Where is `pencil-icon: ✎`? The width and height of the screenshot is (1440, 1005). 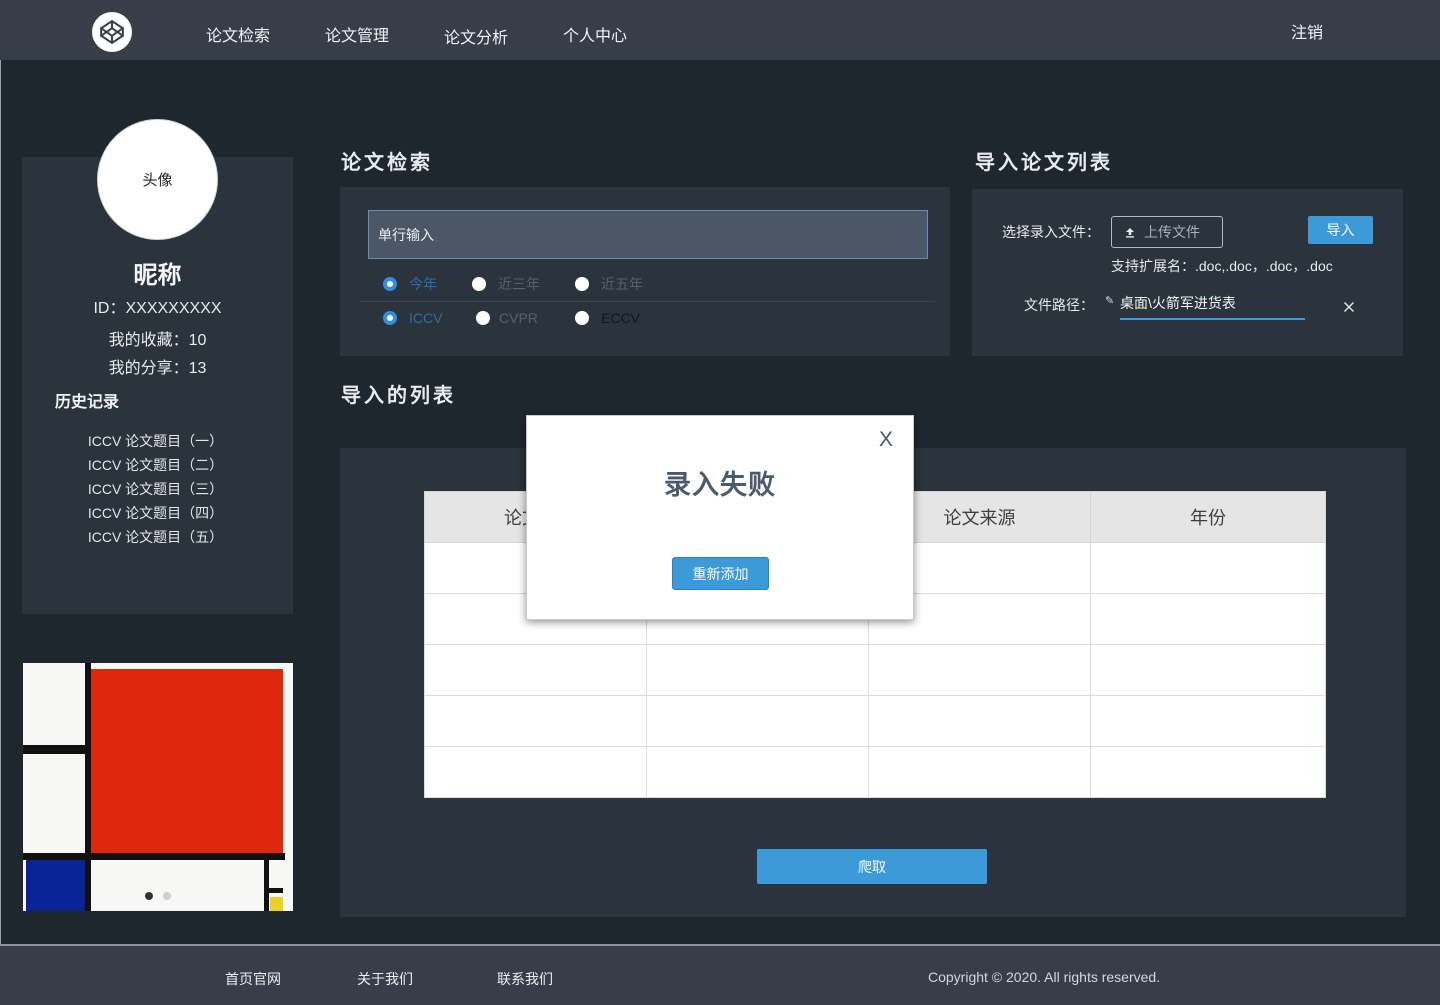
pencil-icon: ✎ is located at coordinates (1110, 301).